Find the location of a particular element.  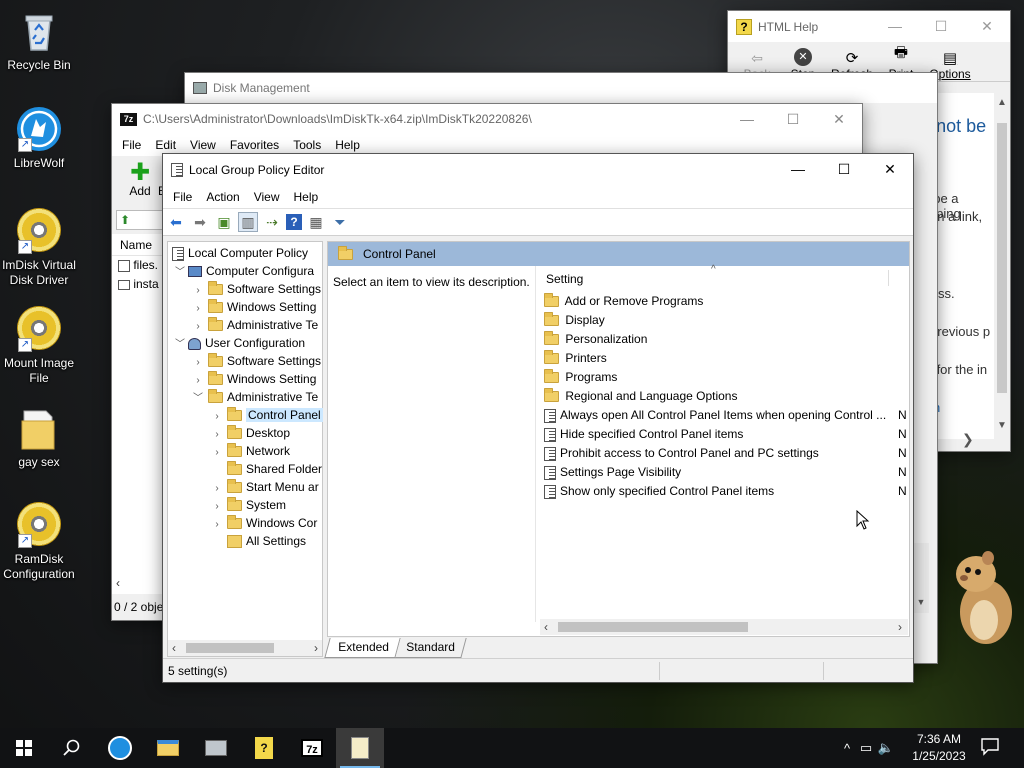

scroll-right-icon: ❯ is located at coordinates (968, 439).